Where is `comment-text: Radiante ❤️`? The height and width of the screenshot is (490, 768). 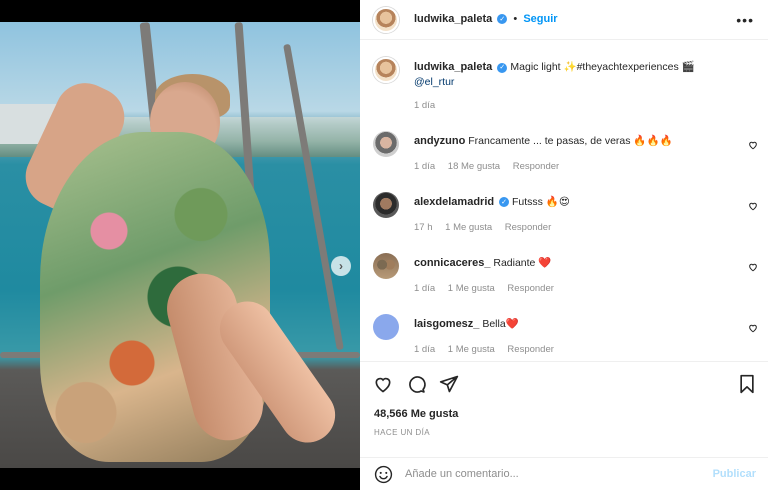 comment-text: Radiante ❤️ is located at coordinates (522, 263).